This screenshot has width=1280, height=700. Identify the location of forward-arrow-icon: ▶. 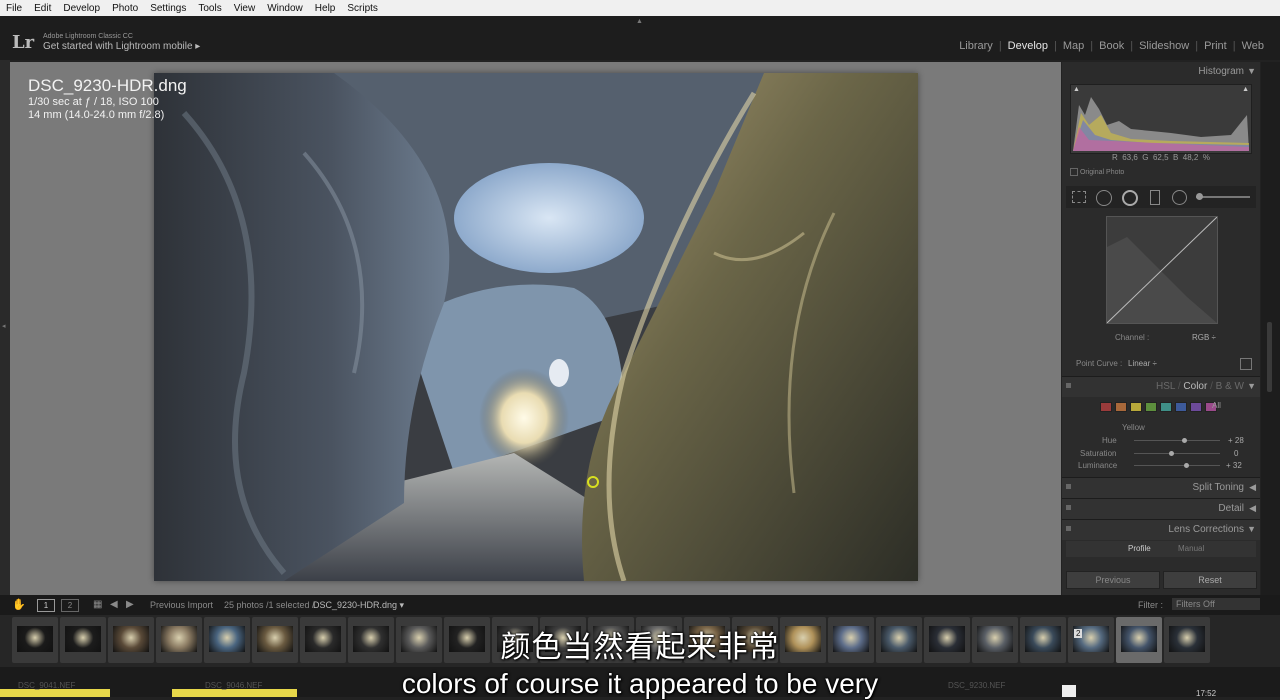
(130, 604).